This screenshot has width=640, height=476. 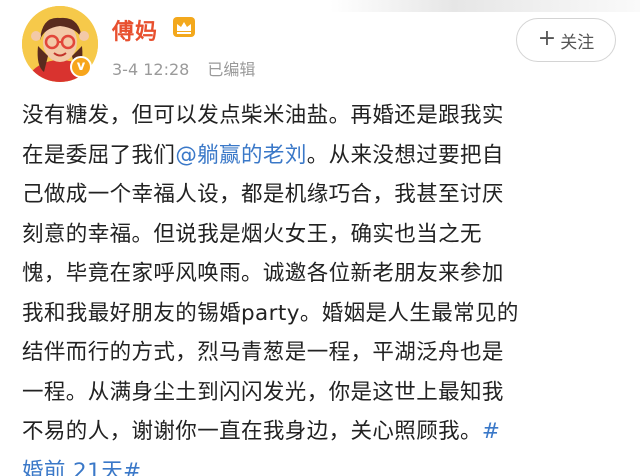 I want to click on follow-label: 关注, so click(x=577, y=42).